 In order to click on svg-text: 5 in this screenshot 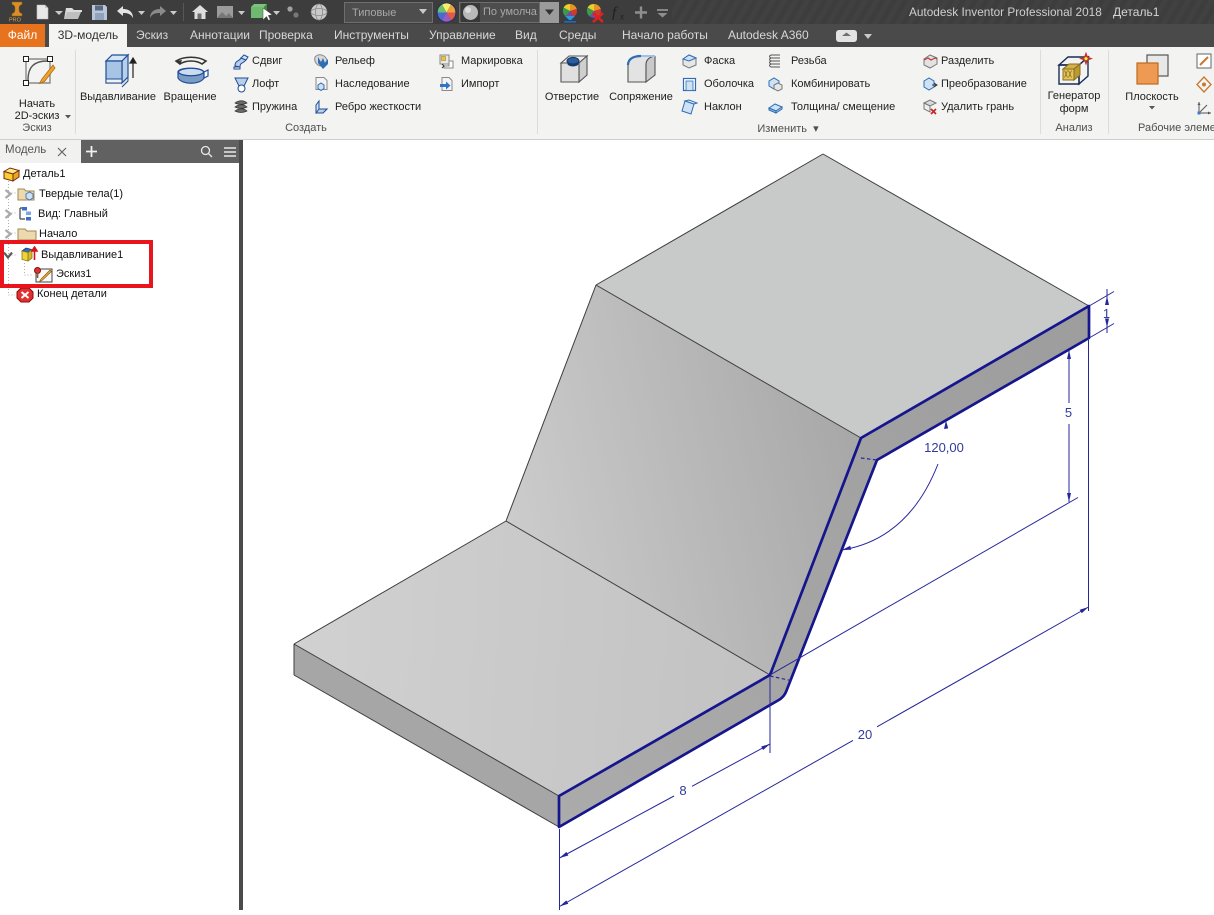, I will do `click(1068, 412)`.